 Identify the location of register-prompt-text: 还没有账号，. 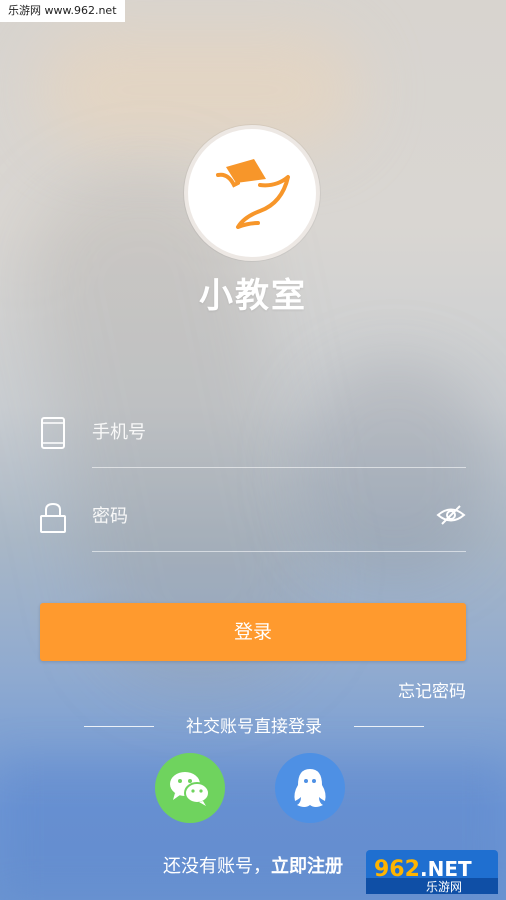
(217, 866).